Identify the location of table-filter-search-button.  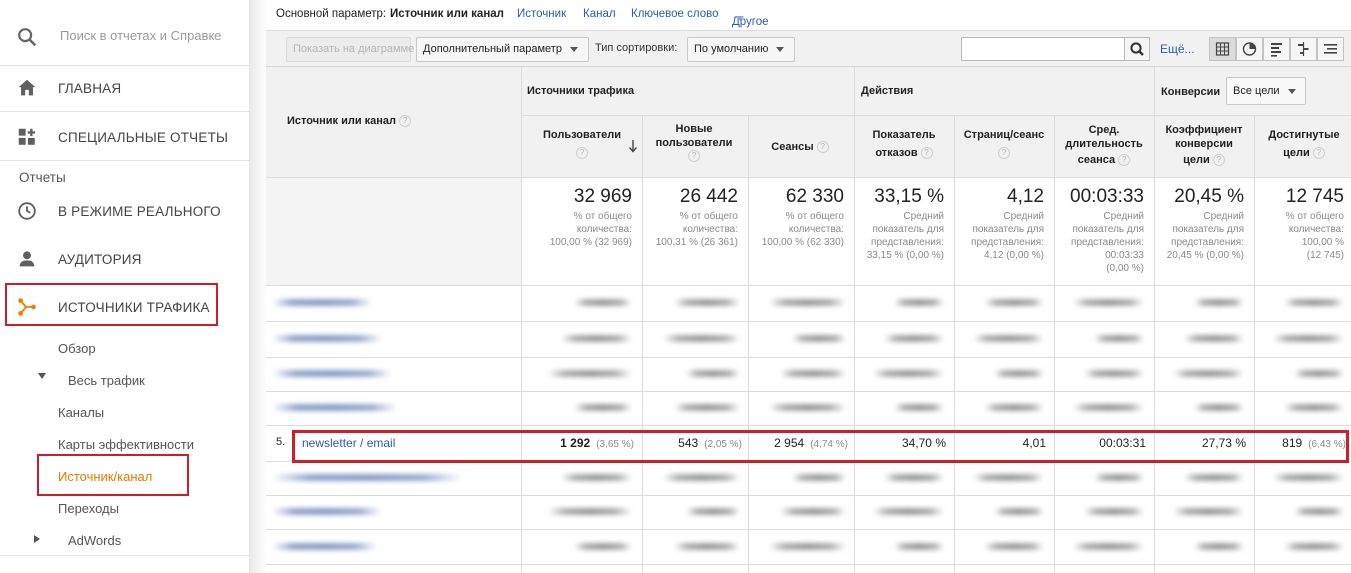
(1137, 49).